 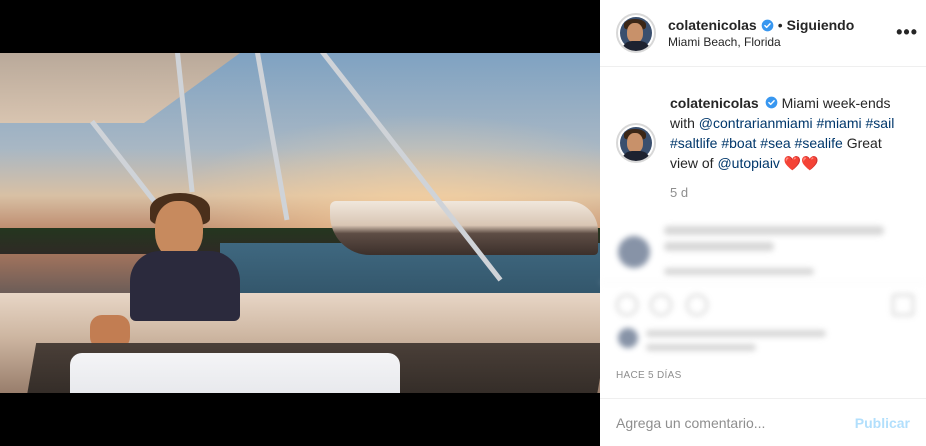 I want to click on person-body, so click(x=185, y=286).